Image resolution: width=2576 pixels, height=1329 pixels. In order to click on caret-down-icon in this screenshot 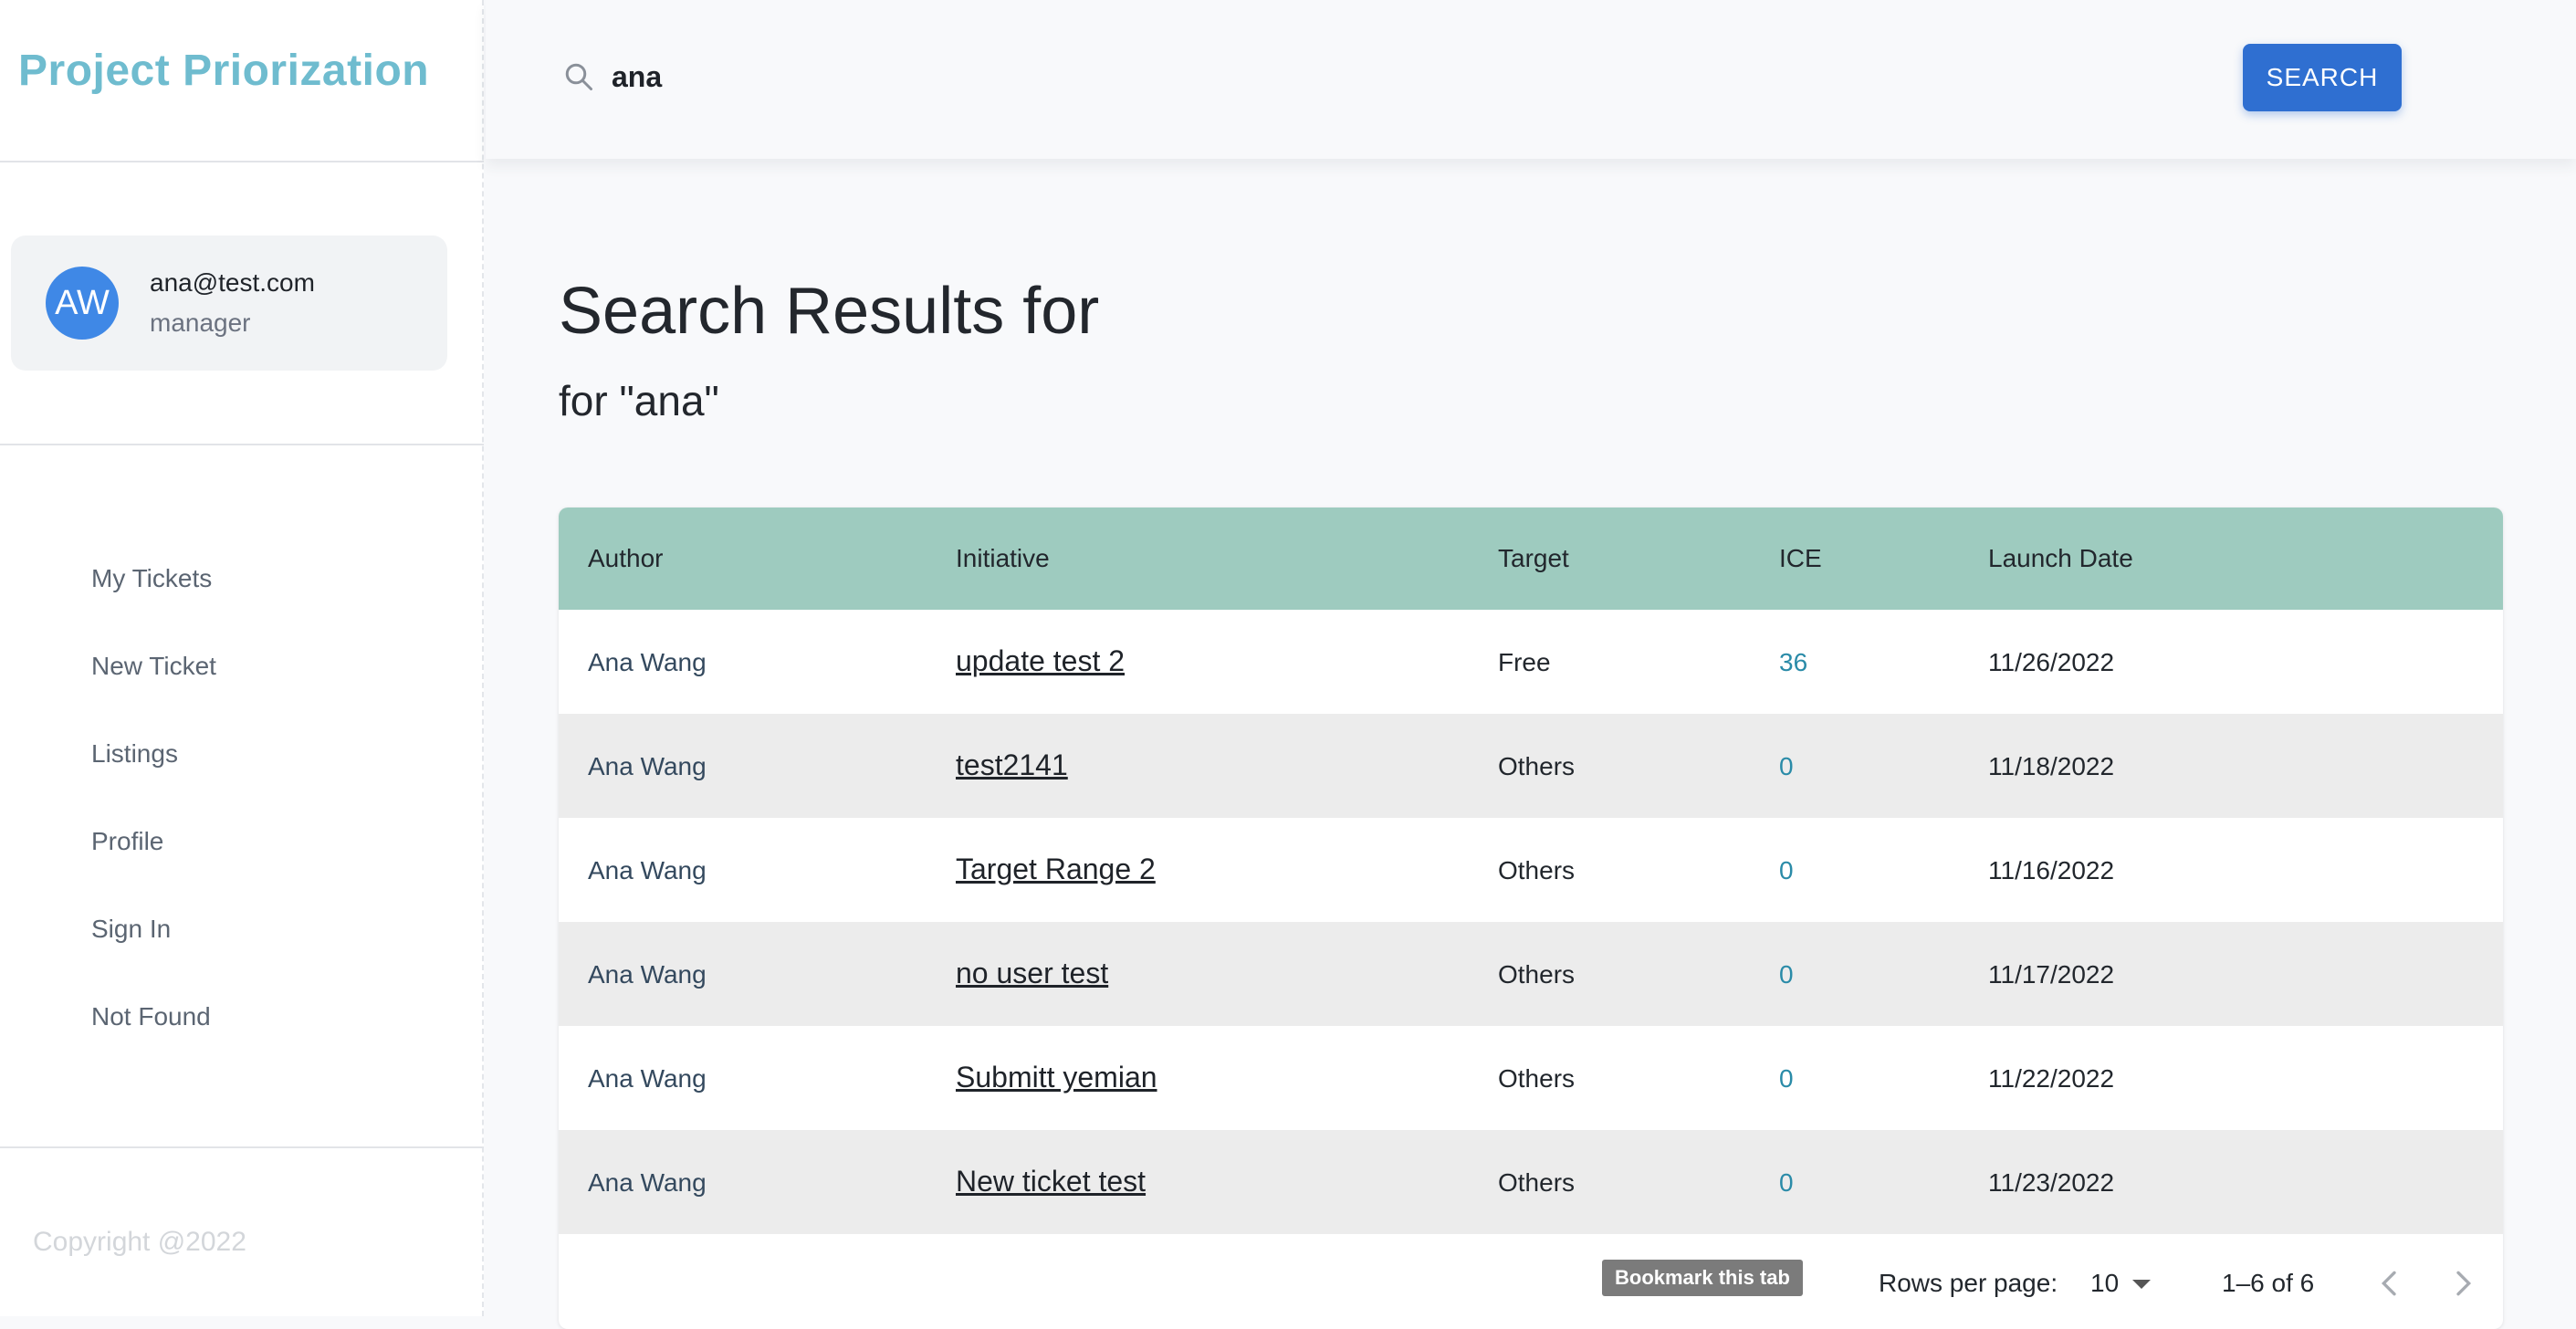, I will do `click(2141, 1284)`.